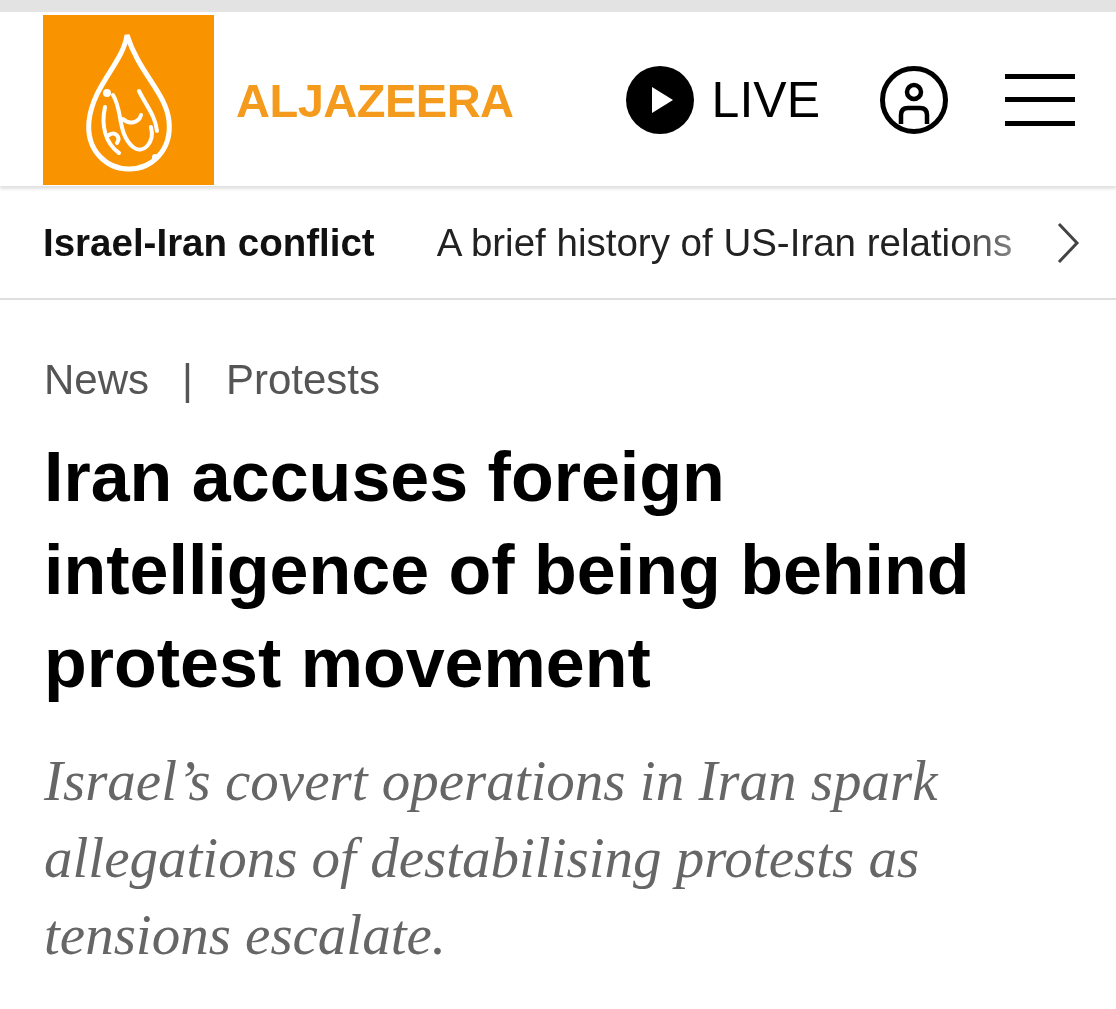 This screenshot has height=1009, width=1116. What do you see at coordinates (302, 380) in the screenshot?
I see `breadcrumb-link: Protests` at bounding box center [302, 380].